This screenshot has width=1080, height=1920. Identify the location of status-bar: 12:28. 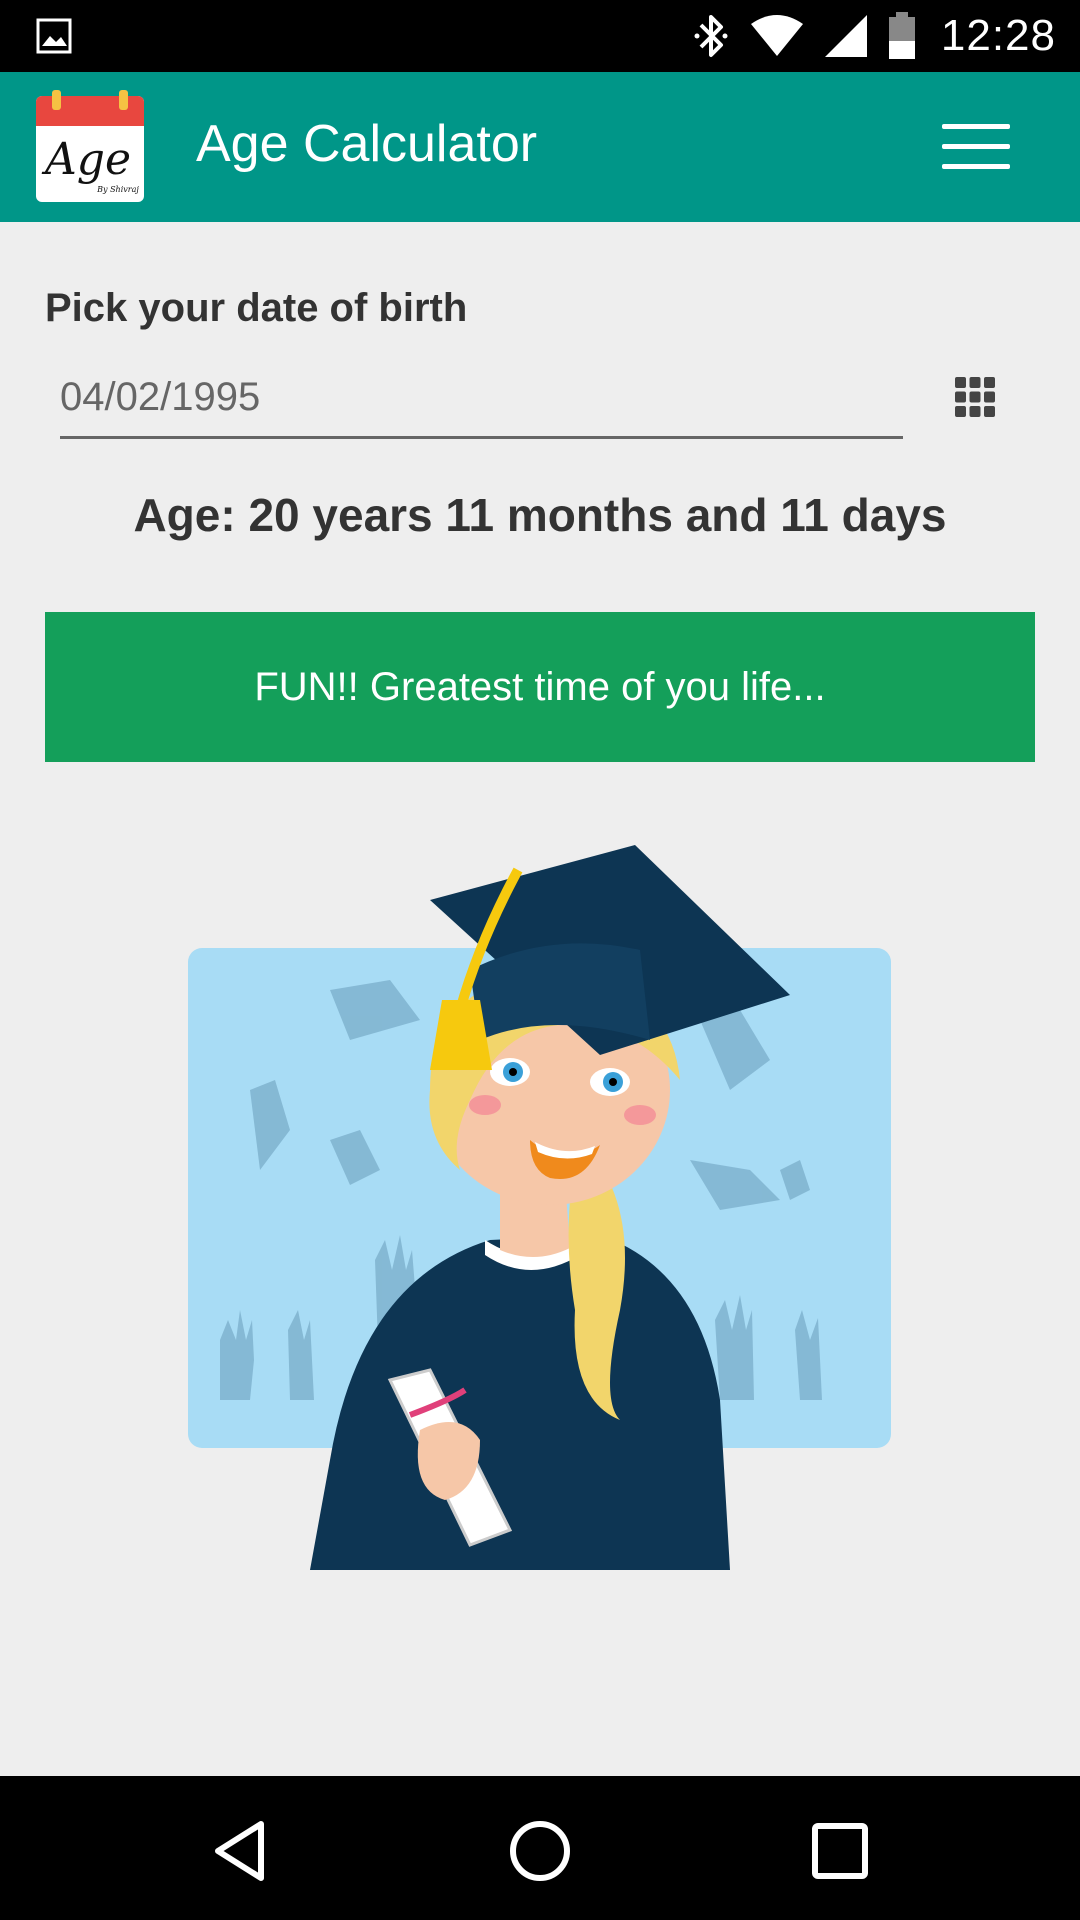
(540, 36).